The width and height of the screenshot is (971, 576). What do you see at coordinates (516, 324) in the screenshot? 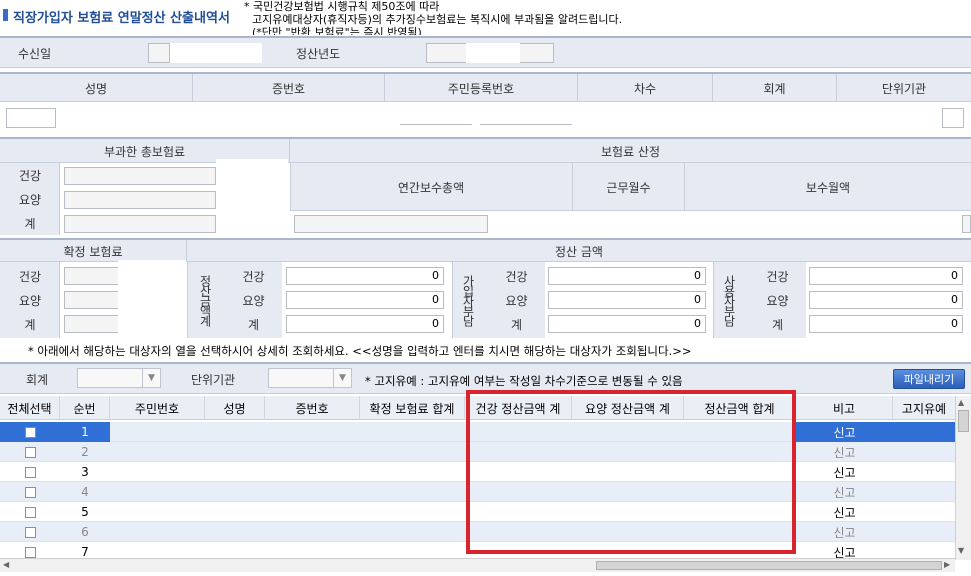
I see `g2-total: 계` at bounding box center [516, 324].